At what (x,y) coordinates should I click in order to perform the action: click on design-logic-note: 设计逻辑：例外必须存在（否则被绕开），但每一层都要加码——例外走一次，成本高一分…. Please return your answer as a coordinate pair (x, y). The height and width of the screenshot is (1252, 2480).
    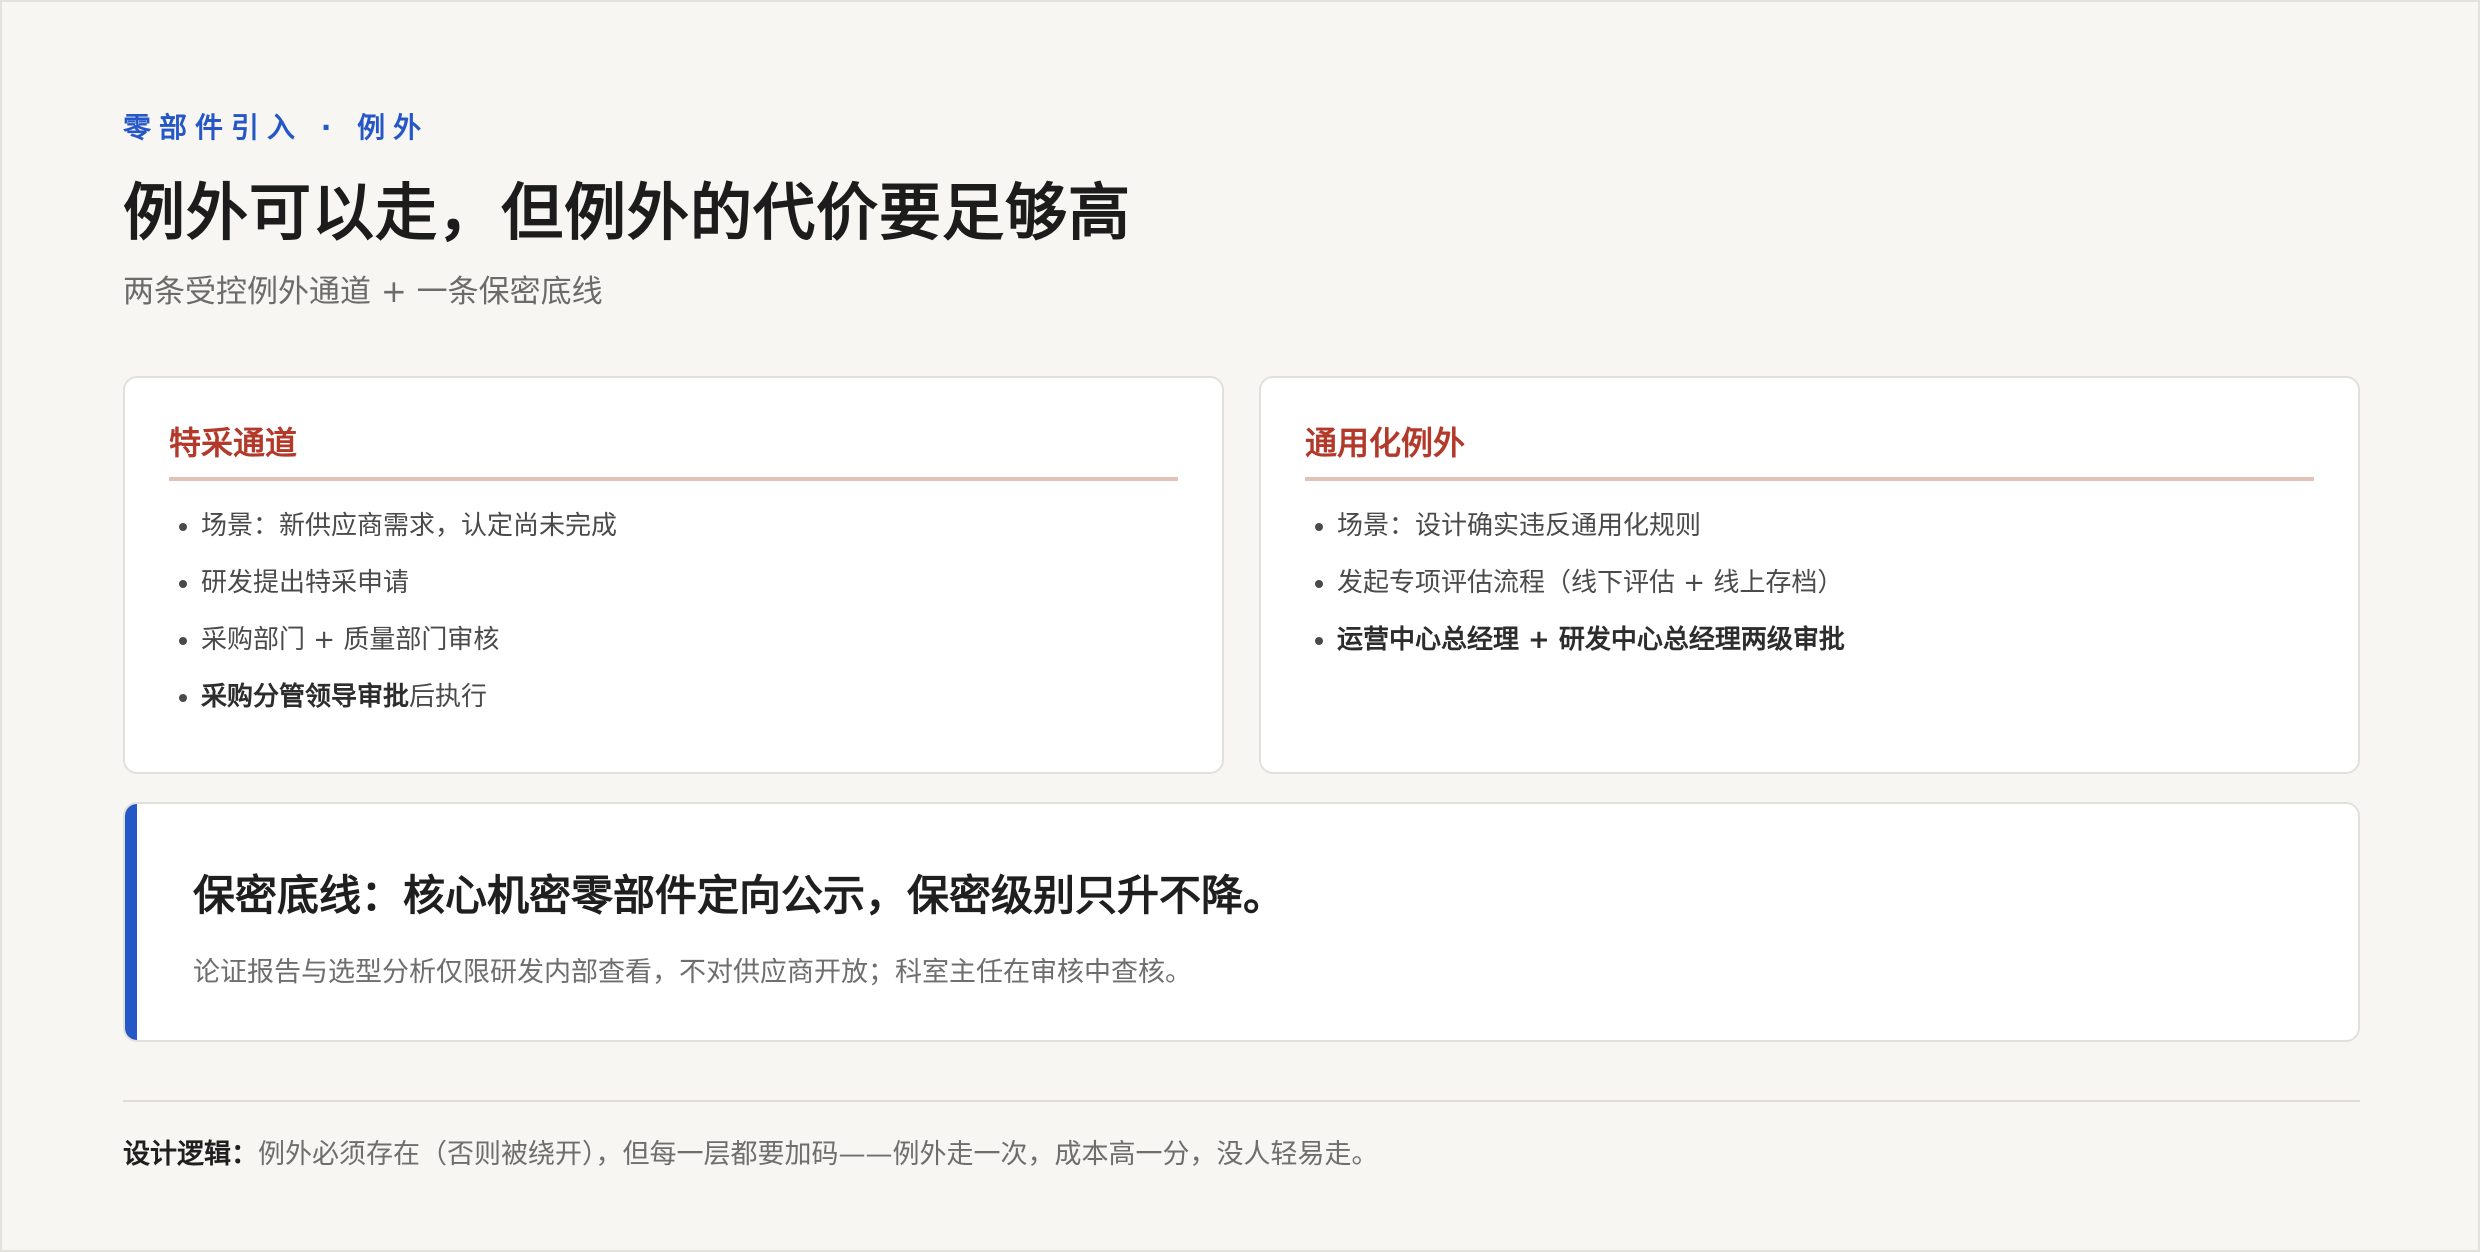
    Looking at the image, I should click on (751, 1151).